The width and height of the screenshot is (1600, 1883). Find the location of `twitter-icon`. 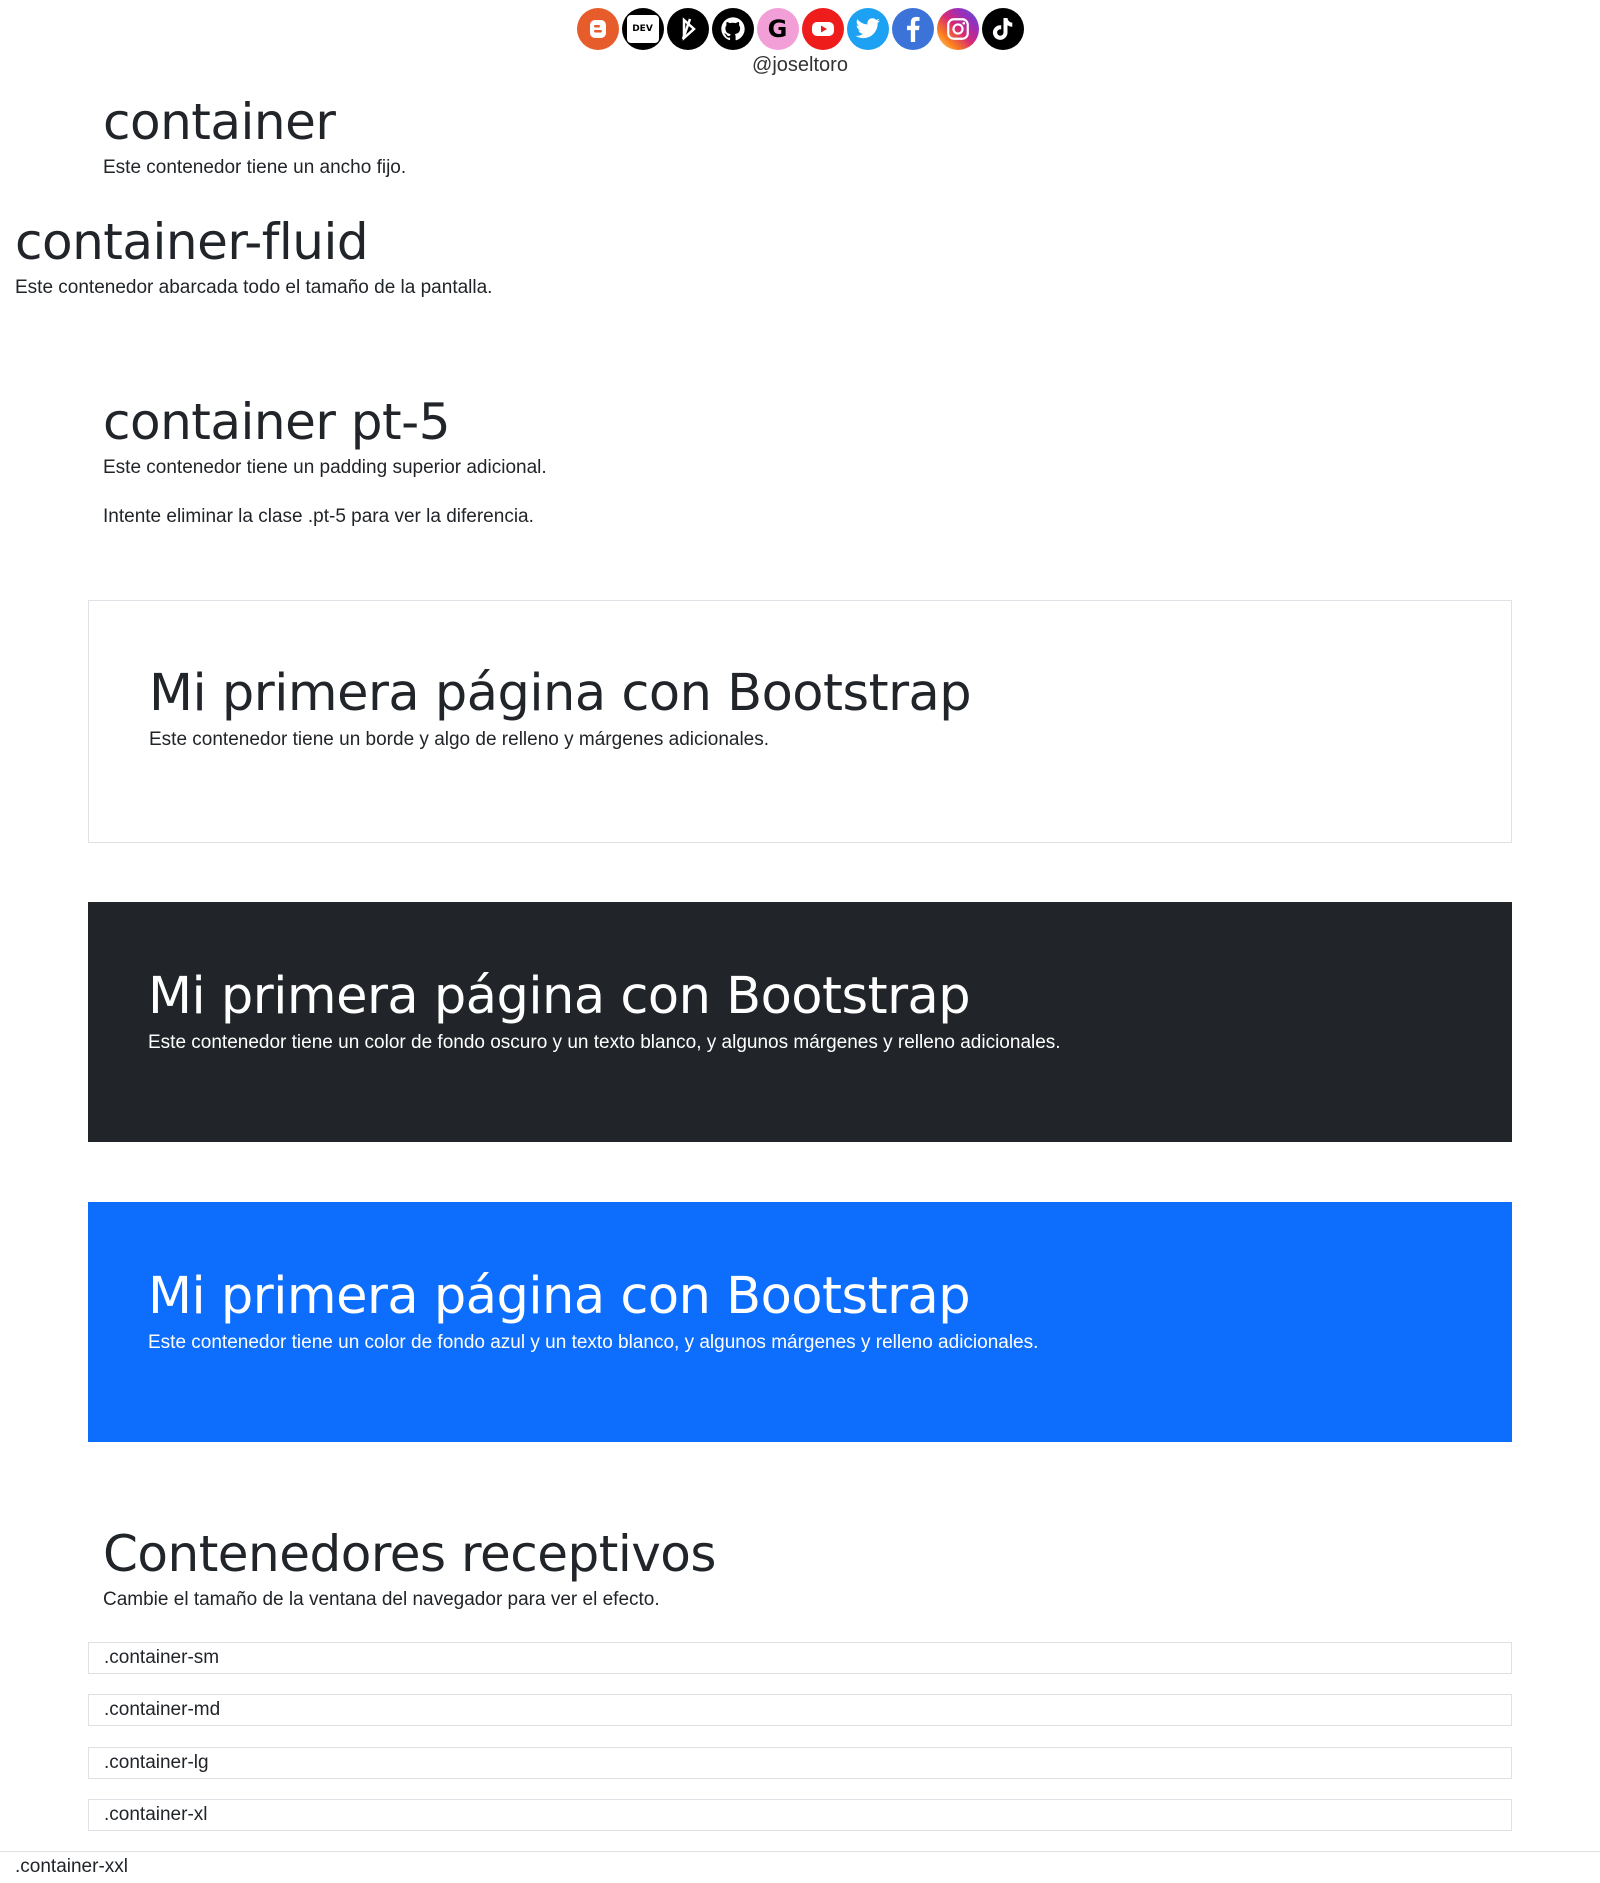

twitter-icon is located at coordinates (867, 29).